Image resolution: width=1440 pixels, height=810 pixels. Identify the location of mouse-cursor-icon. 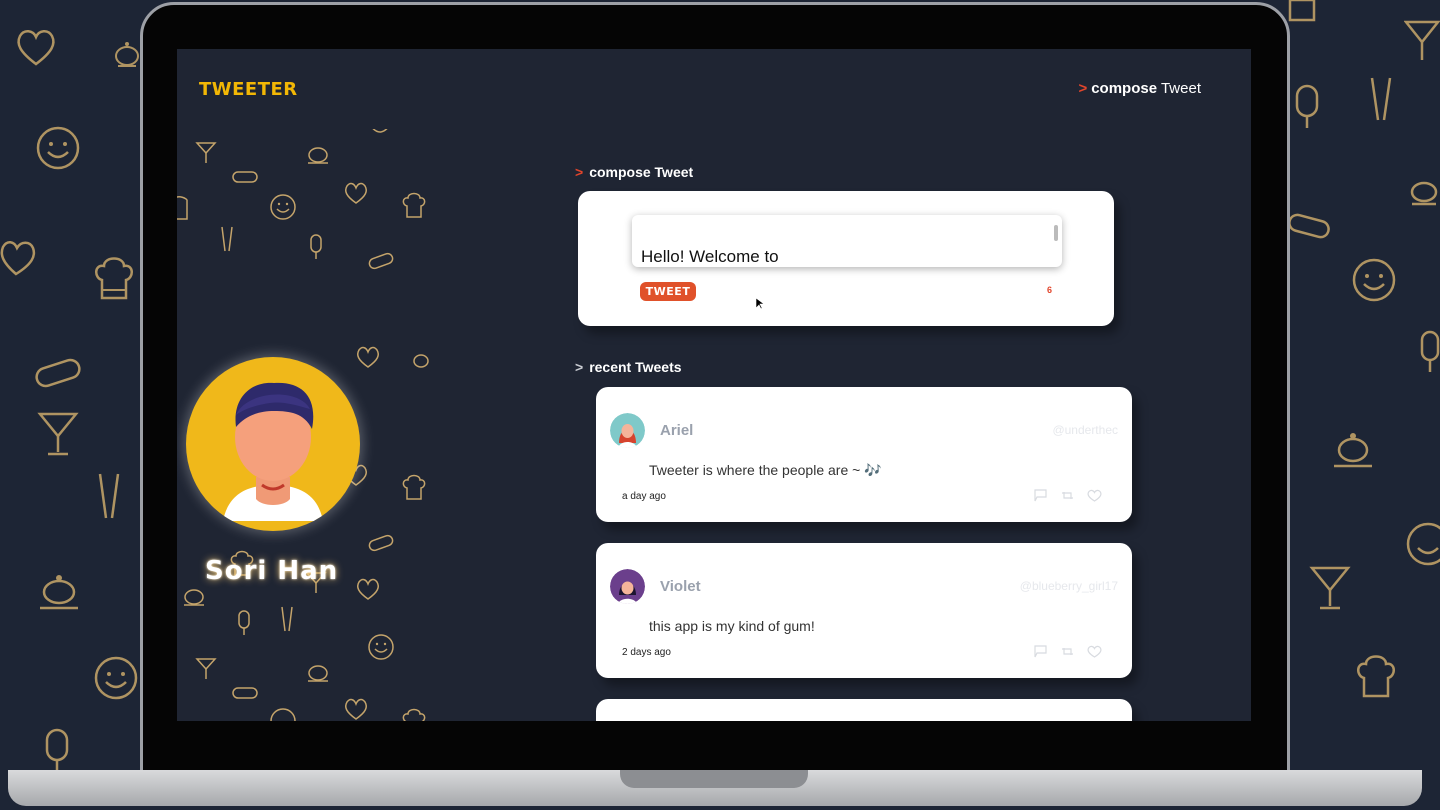
(760, 306).